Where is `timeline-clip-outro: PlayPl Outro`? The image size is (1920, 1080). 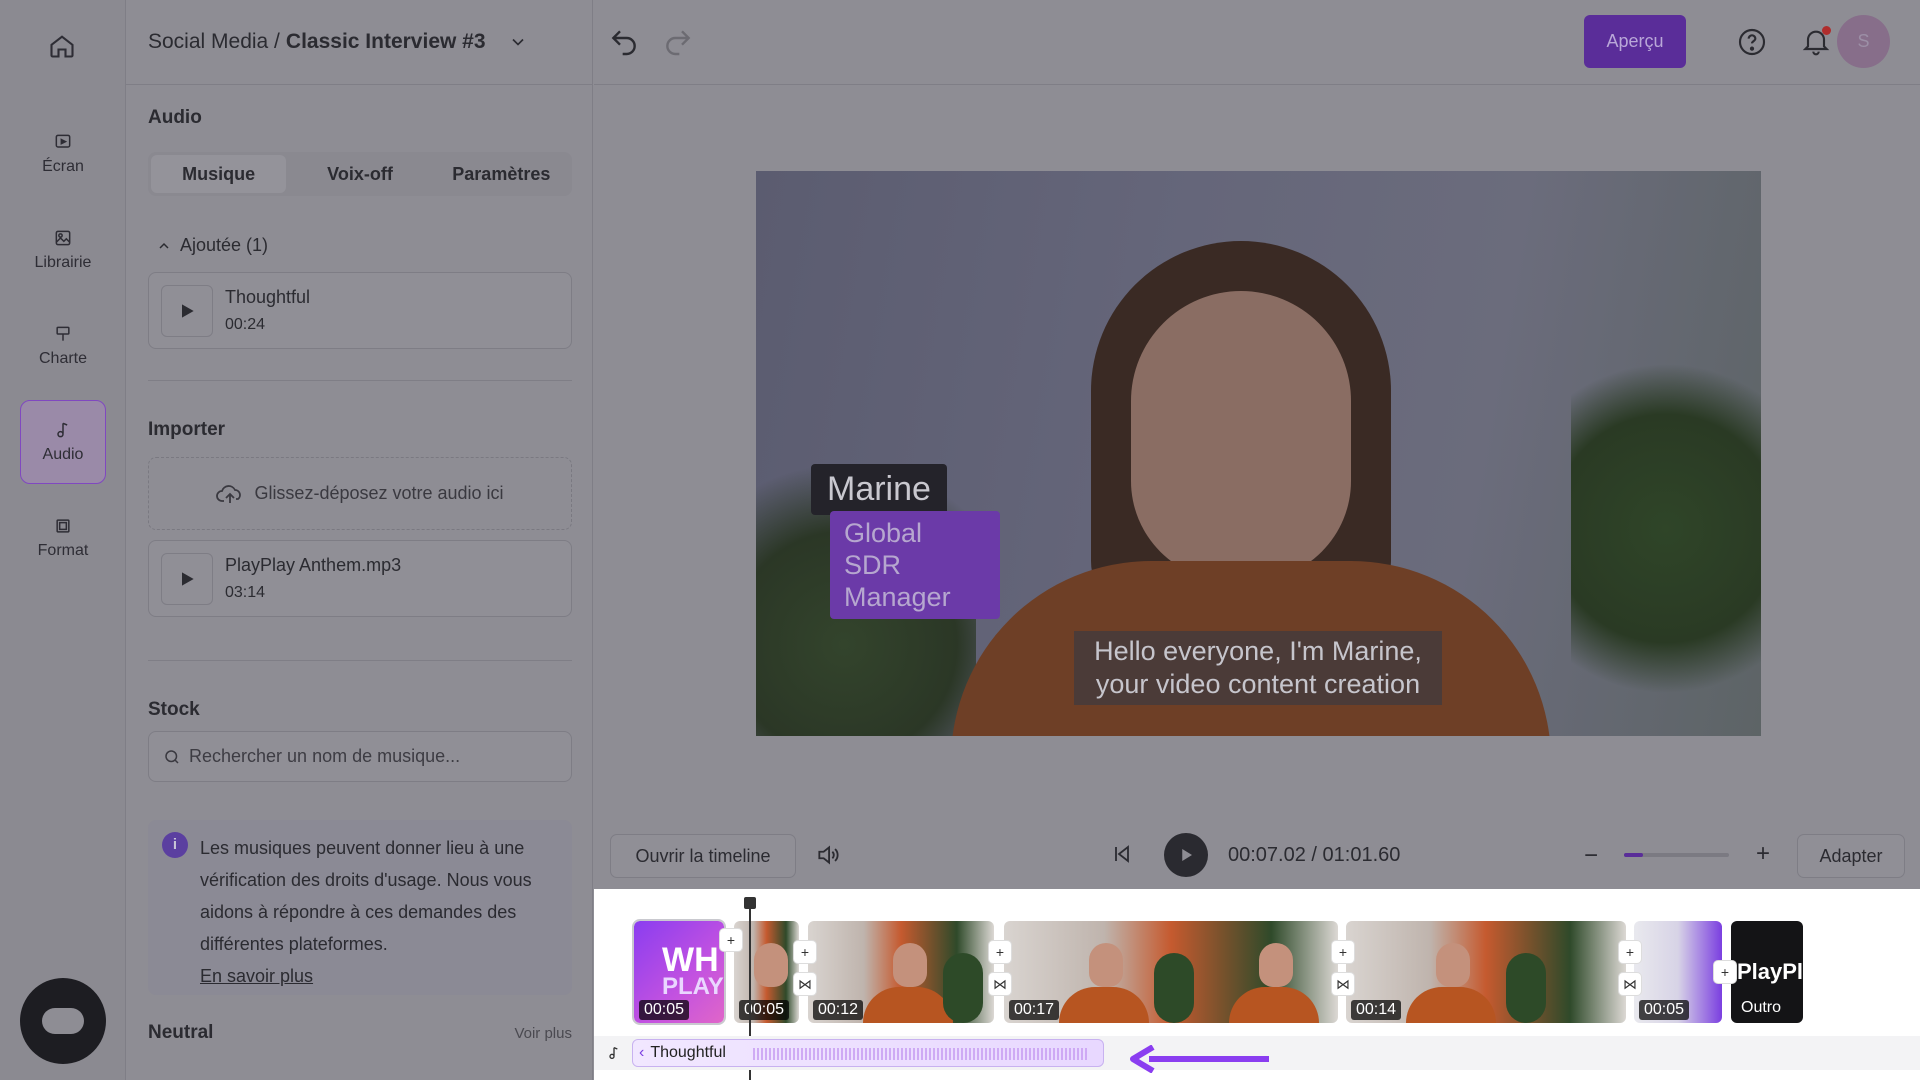 timeline-clip-outro: PlayPl Outro is located at coordinates (1767, 972).